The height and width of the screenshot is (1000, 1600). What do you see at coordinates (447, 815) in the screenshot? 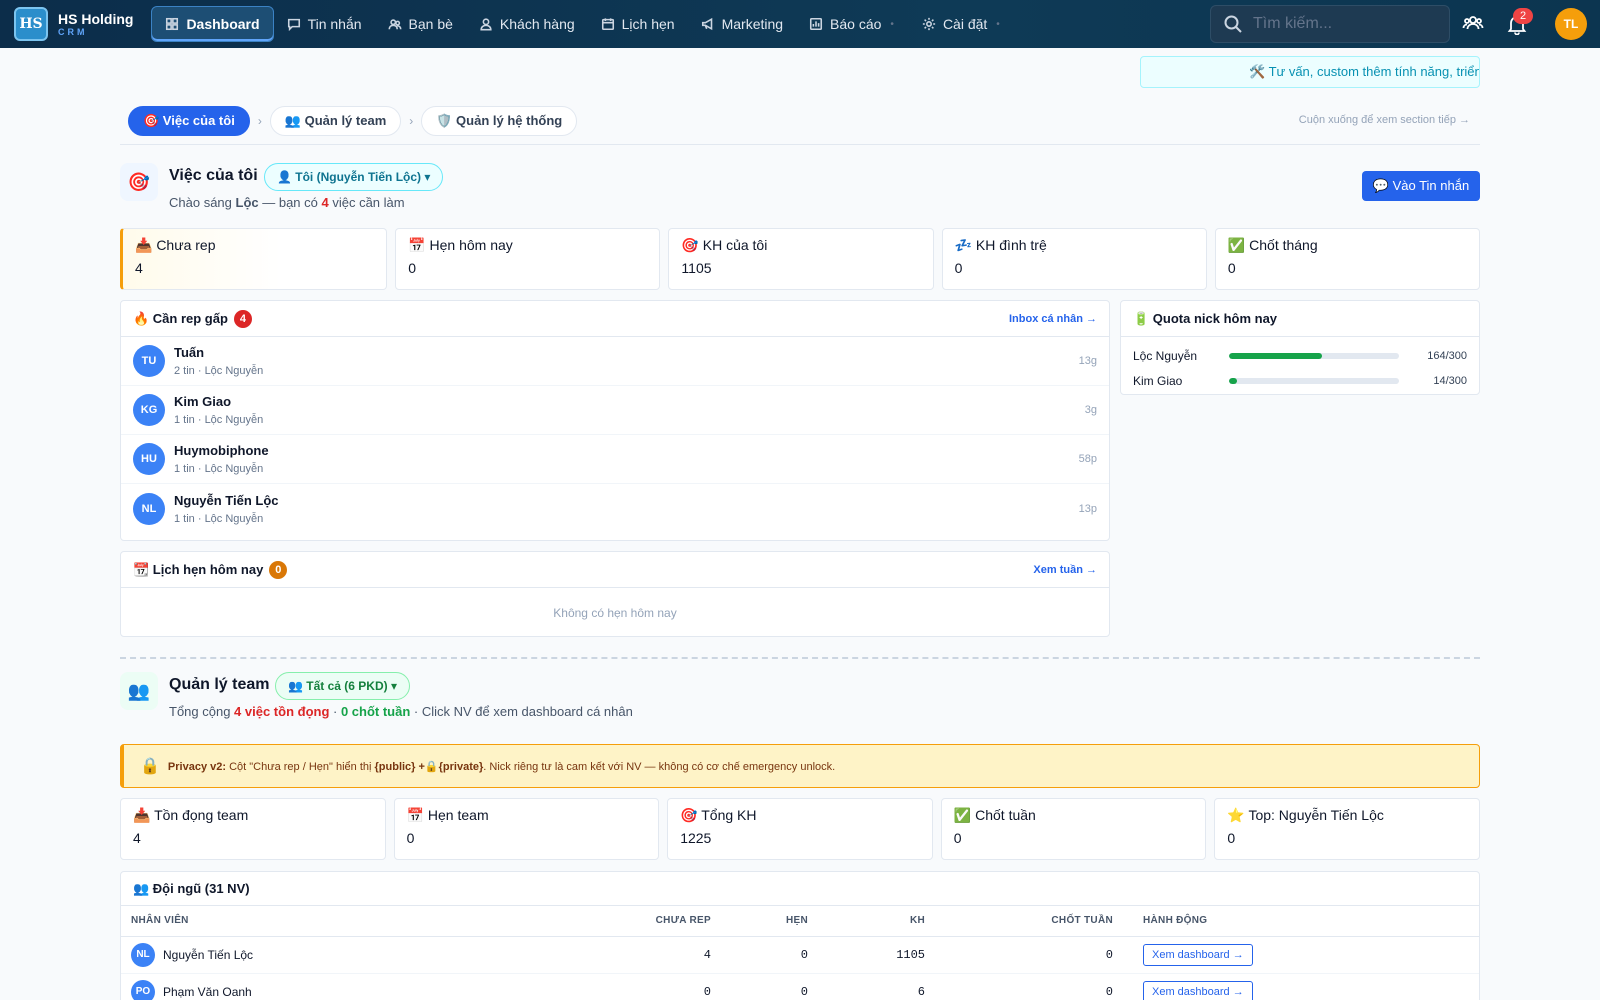
I see `stat-label: 📅 Hẹn team` at bounding box center [447, 815].